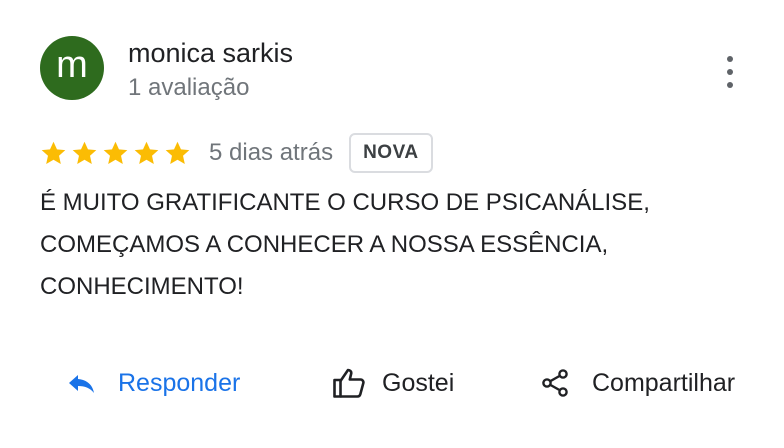 The height and width of the screenshot is (448, 784). I want to click on reply-icon, so click(81, 383).